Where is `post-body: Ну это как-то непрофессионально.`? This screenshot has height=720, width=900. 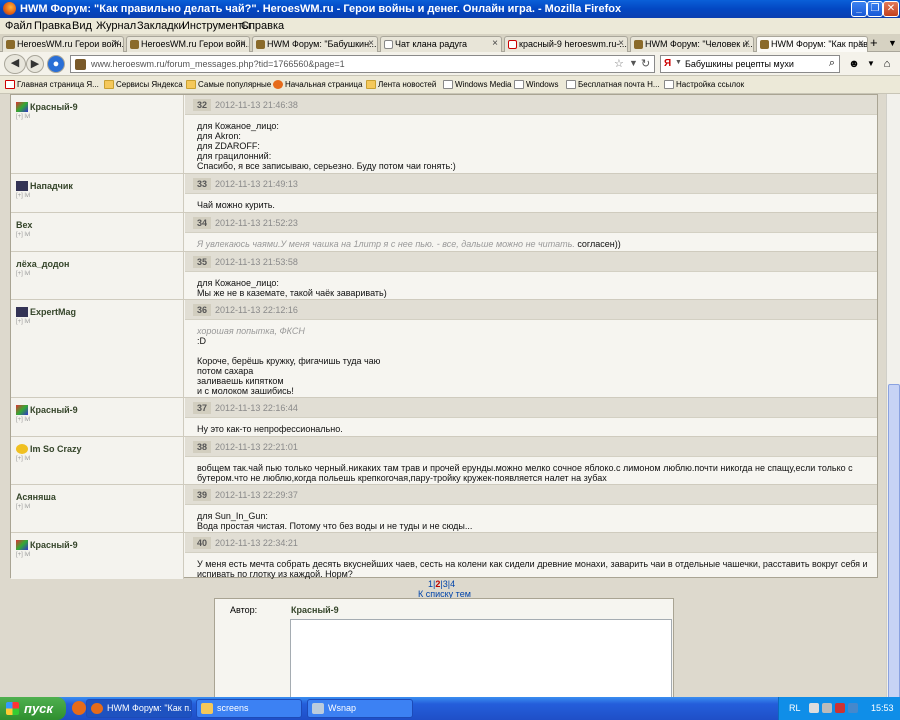
post-body: Ну это как-то непрофессионально. is located at coordinates (270, 429).